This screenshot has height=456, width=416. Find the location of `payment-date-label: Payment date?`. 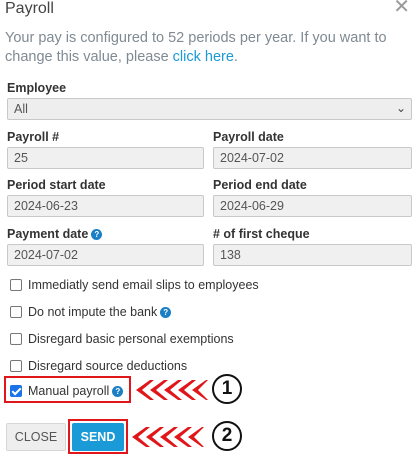

payment-date-label: Payment date? is located at coordinates (55, 234).